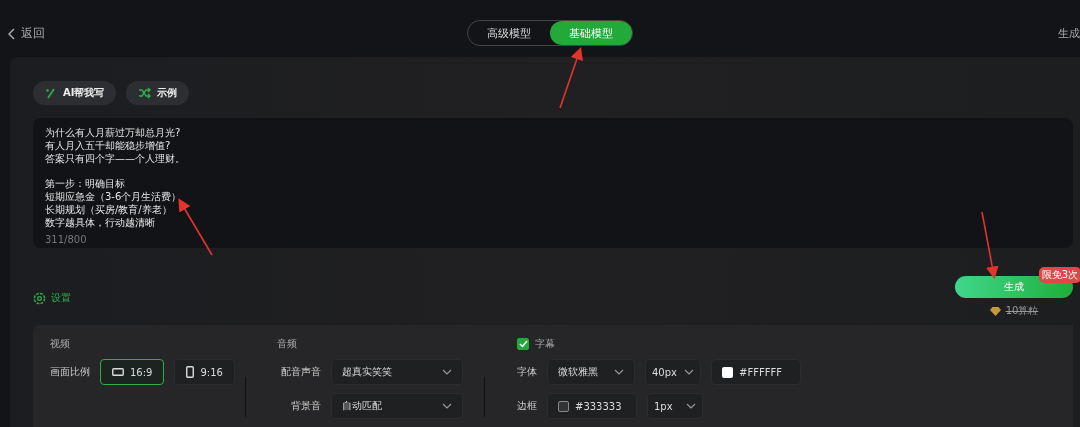 This screenshot has height=427, width=1080. Describe the element at coordinates (397, 406) in the screenshot. I see `dropdown: 自动匹配` at that location.